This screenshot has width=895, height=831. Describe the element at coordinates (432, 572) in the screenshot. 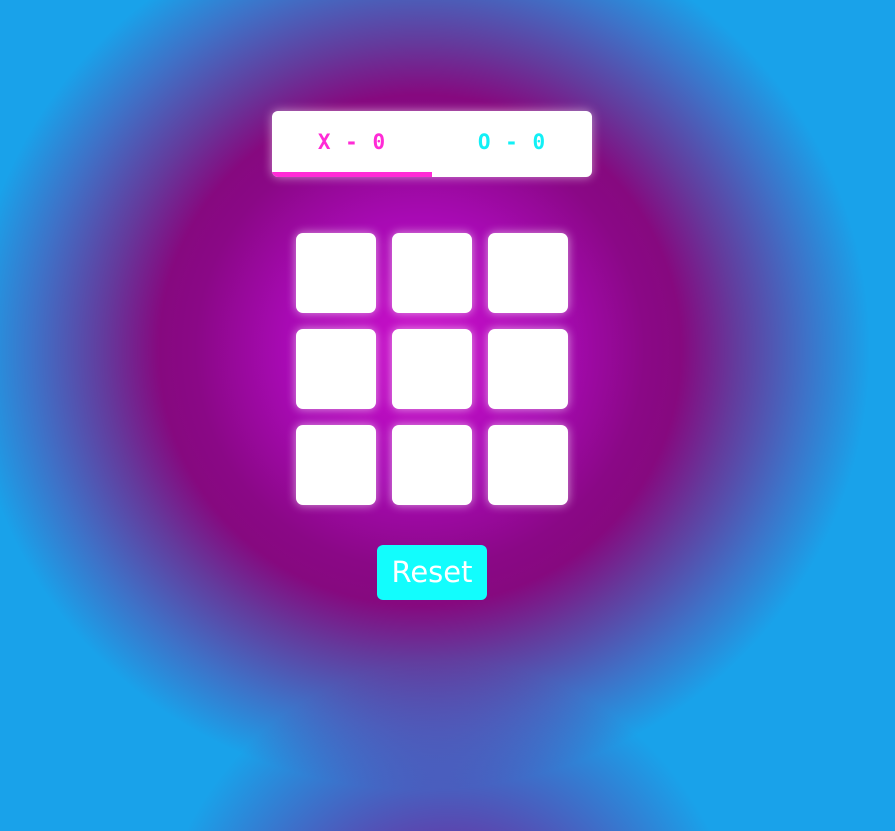

I see `reset-button: Reset` at that location.